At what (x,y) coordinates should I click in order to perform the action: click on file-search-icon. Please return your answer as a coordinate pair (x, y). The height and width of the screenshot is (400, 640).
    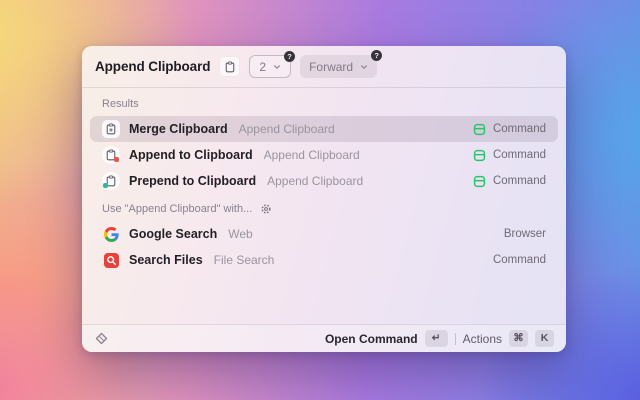
    Looking at the image, I should click on (111, 260).